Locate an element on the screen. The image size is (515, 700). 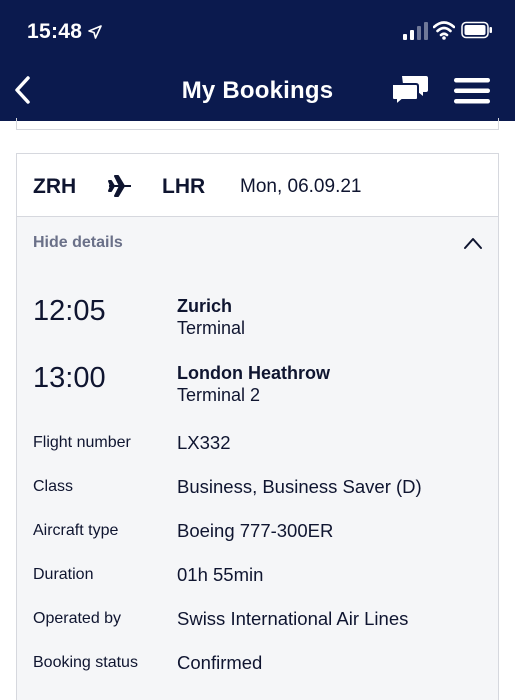
info-label: Booking status is located at coordinates (85, 662).